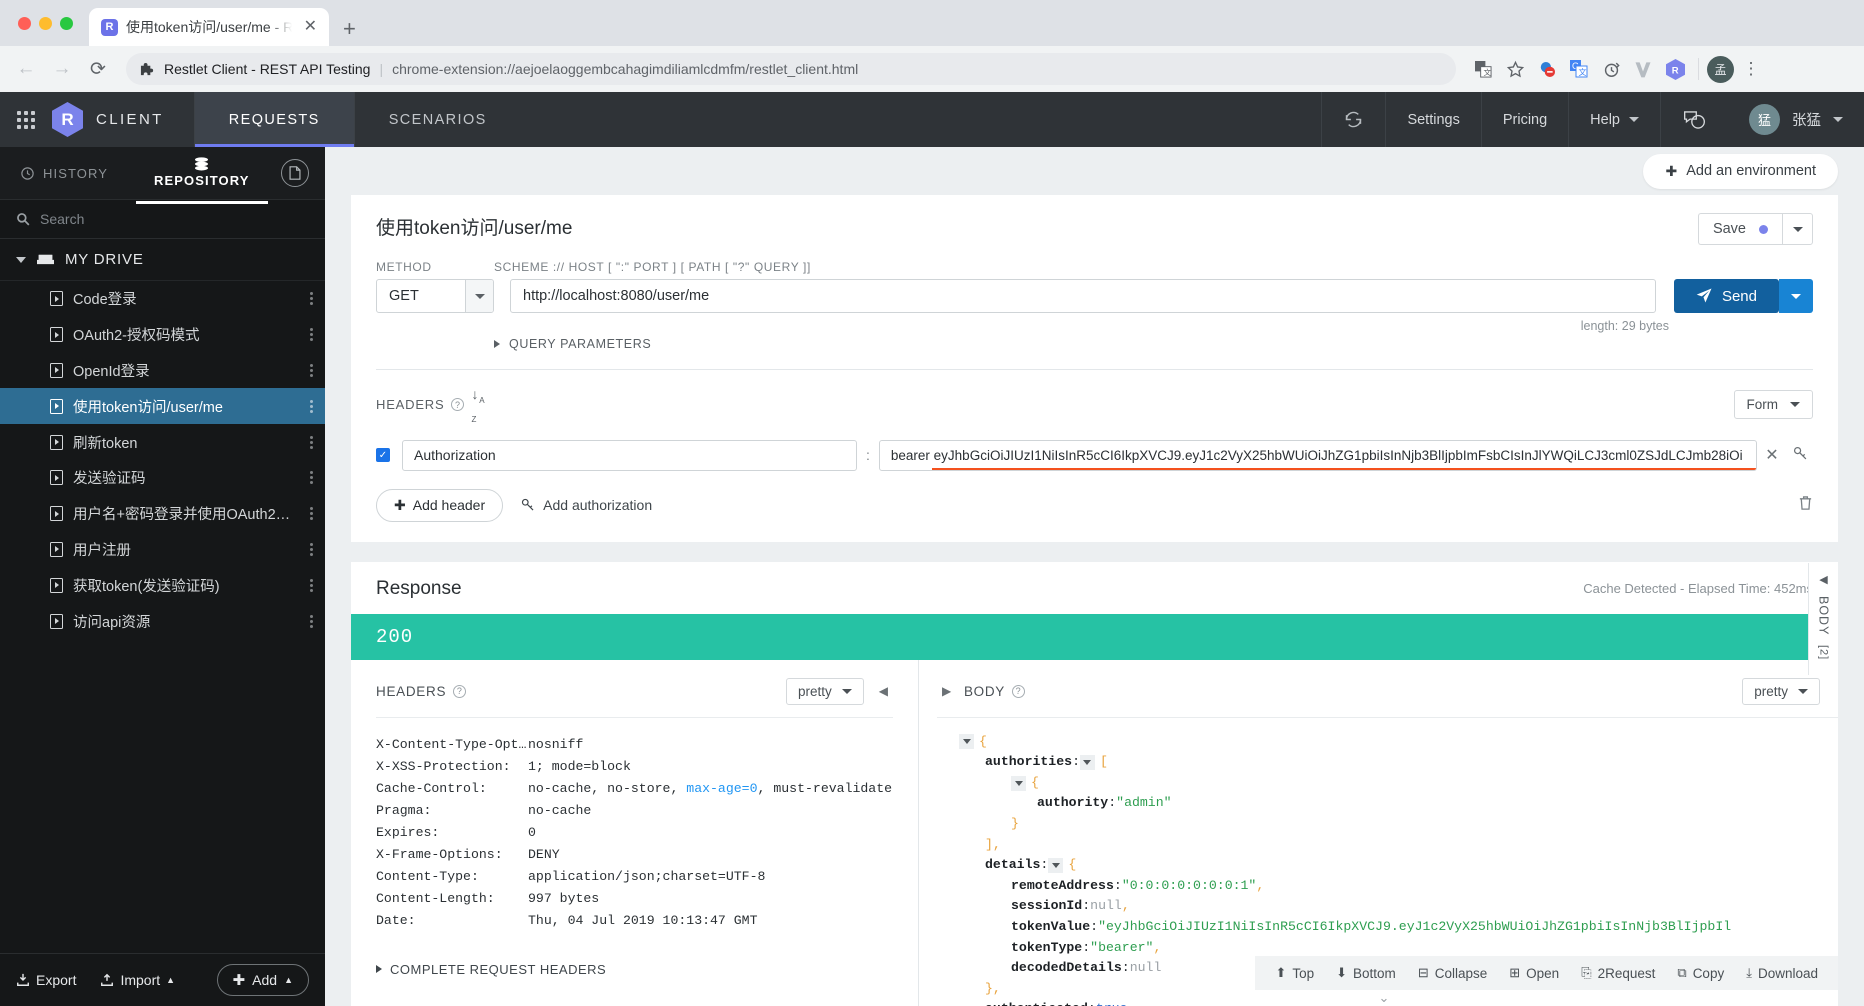 This screenshot has height=1006, width=1864. Describe the element at coordinates (1726, 296) in the screenshot. I see `send-button: Send` at that location.